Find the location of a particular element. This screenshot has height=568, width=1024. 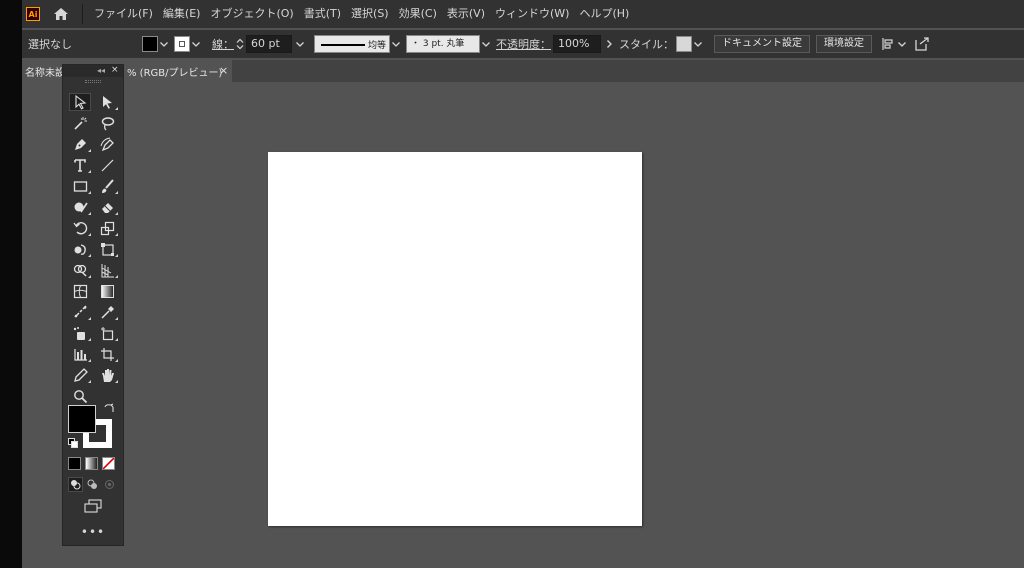

warp-tool is located at coordinates (80, 249).